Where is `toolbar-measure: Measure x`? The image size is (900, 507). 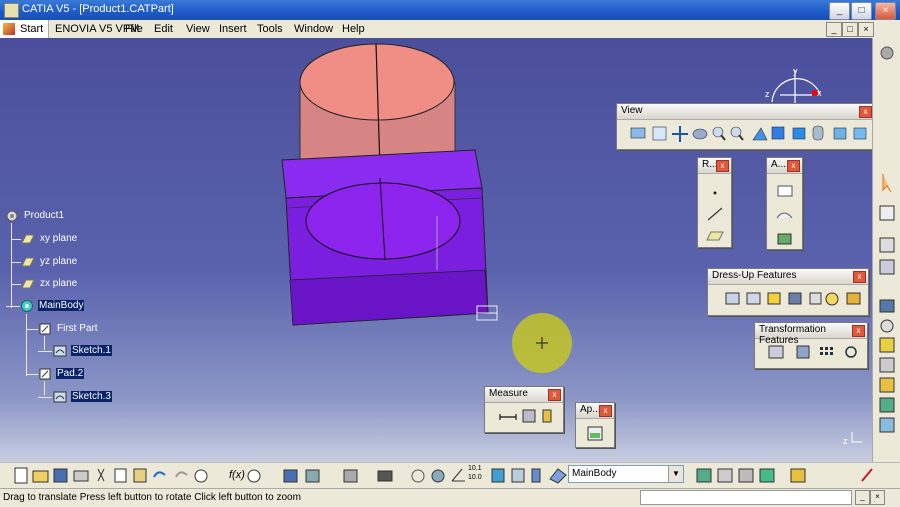
toolbar-measure: Measure x is located at coordinates (524, 409).